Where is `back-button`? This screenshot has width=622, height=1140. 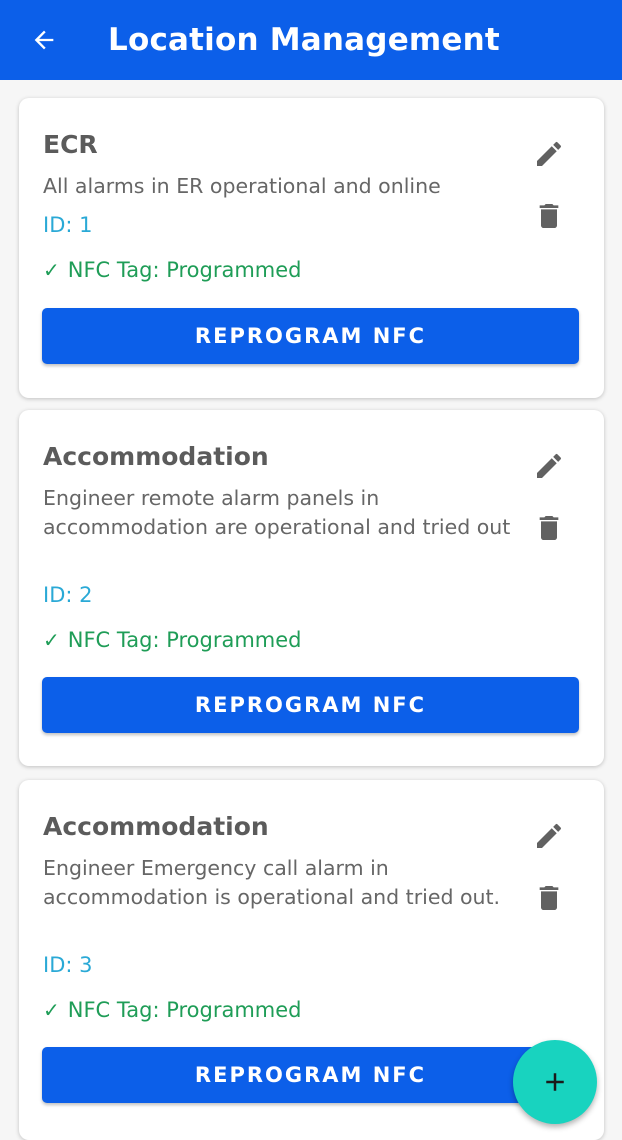 back-button is located at coordinates (44, 40).